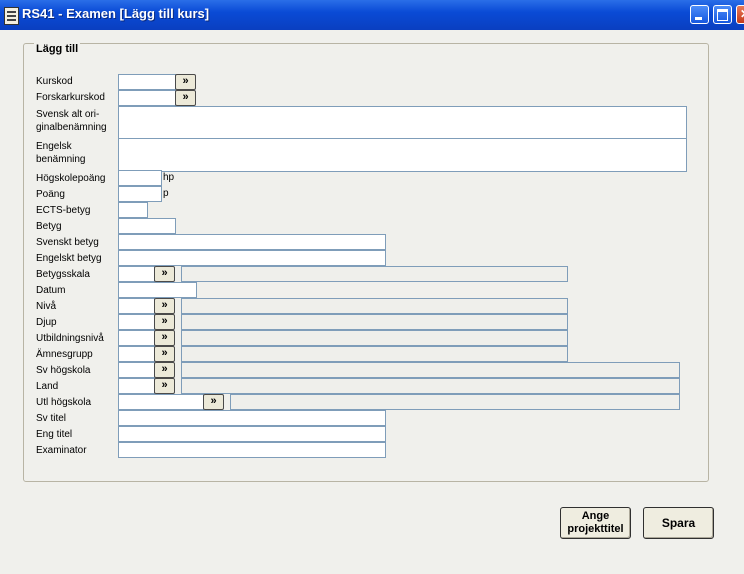 This screenshot has height=574, width=744. What do you see at coordinates (136, 370) in the screenshot?
I see `sv-hogskola-input` at bounding box center [136, 370].